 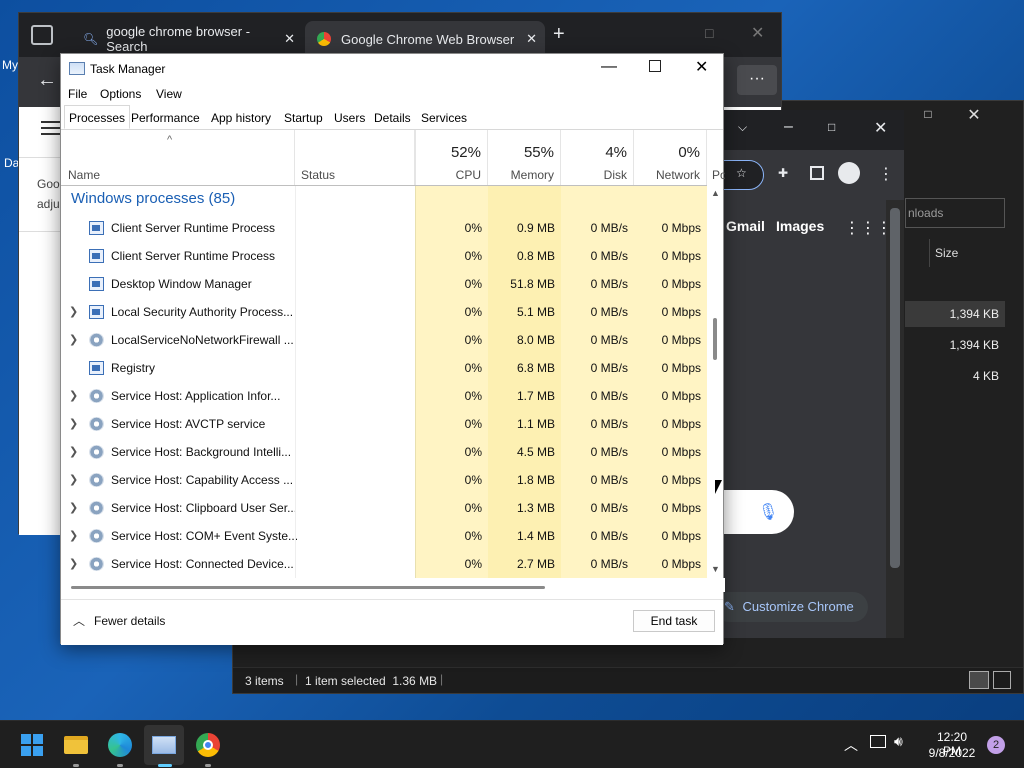 What do you see at coordinates (559, 34) in the screenshot?
I see `new-tab-icon: +` at bounding box center [559, 34].